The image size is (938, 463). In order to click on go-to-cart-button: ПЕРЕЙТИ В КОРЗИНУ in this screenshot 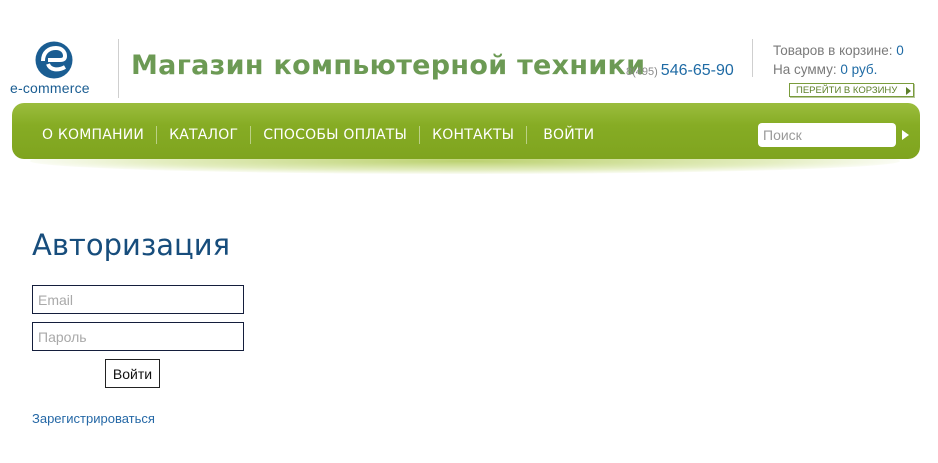, I will do `click(851, 90)`.